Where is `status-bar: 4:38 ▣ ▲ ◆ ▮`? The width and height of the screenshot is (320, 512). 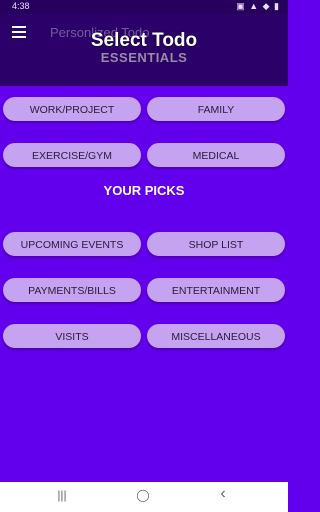 status-bar: 4:38 ▣ ▲ ◆ ▮ is located at coordinates (144, 7).